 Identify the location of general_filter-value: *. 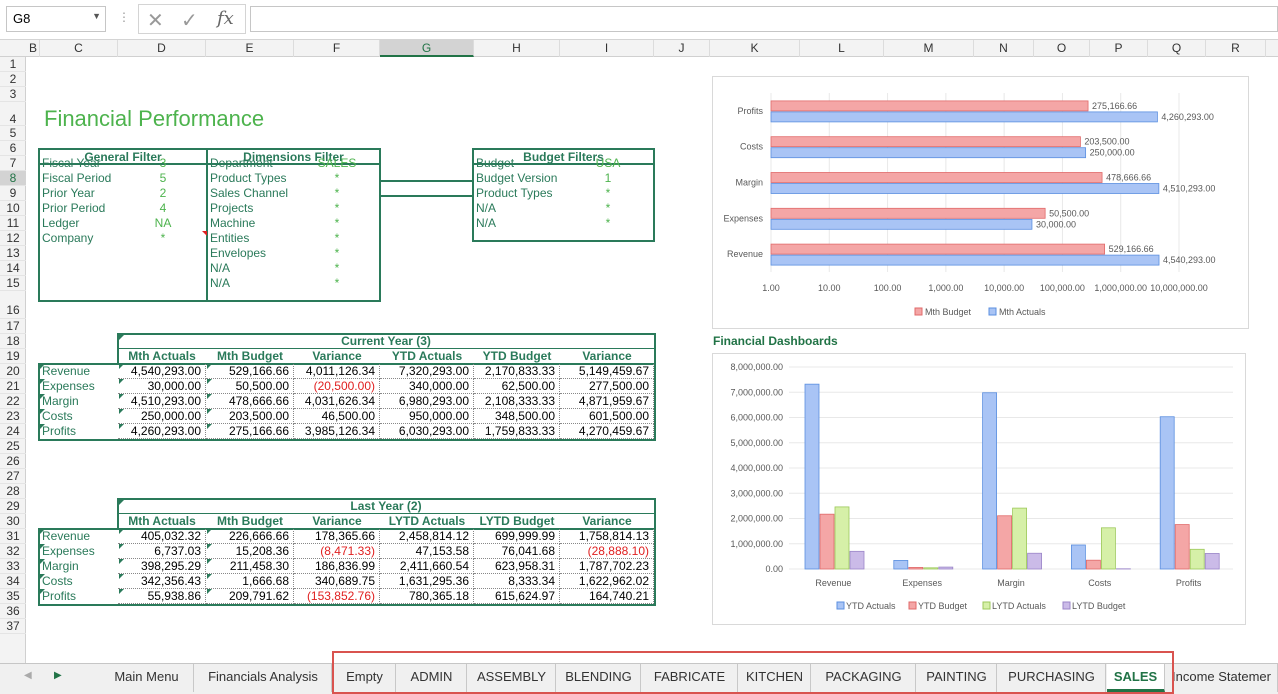
(163, 238).